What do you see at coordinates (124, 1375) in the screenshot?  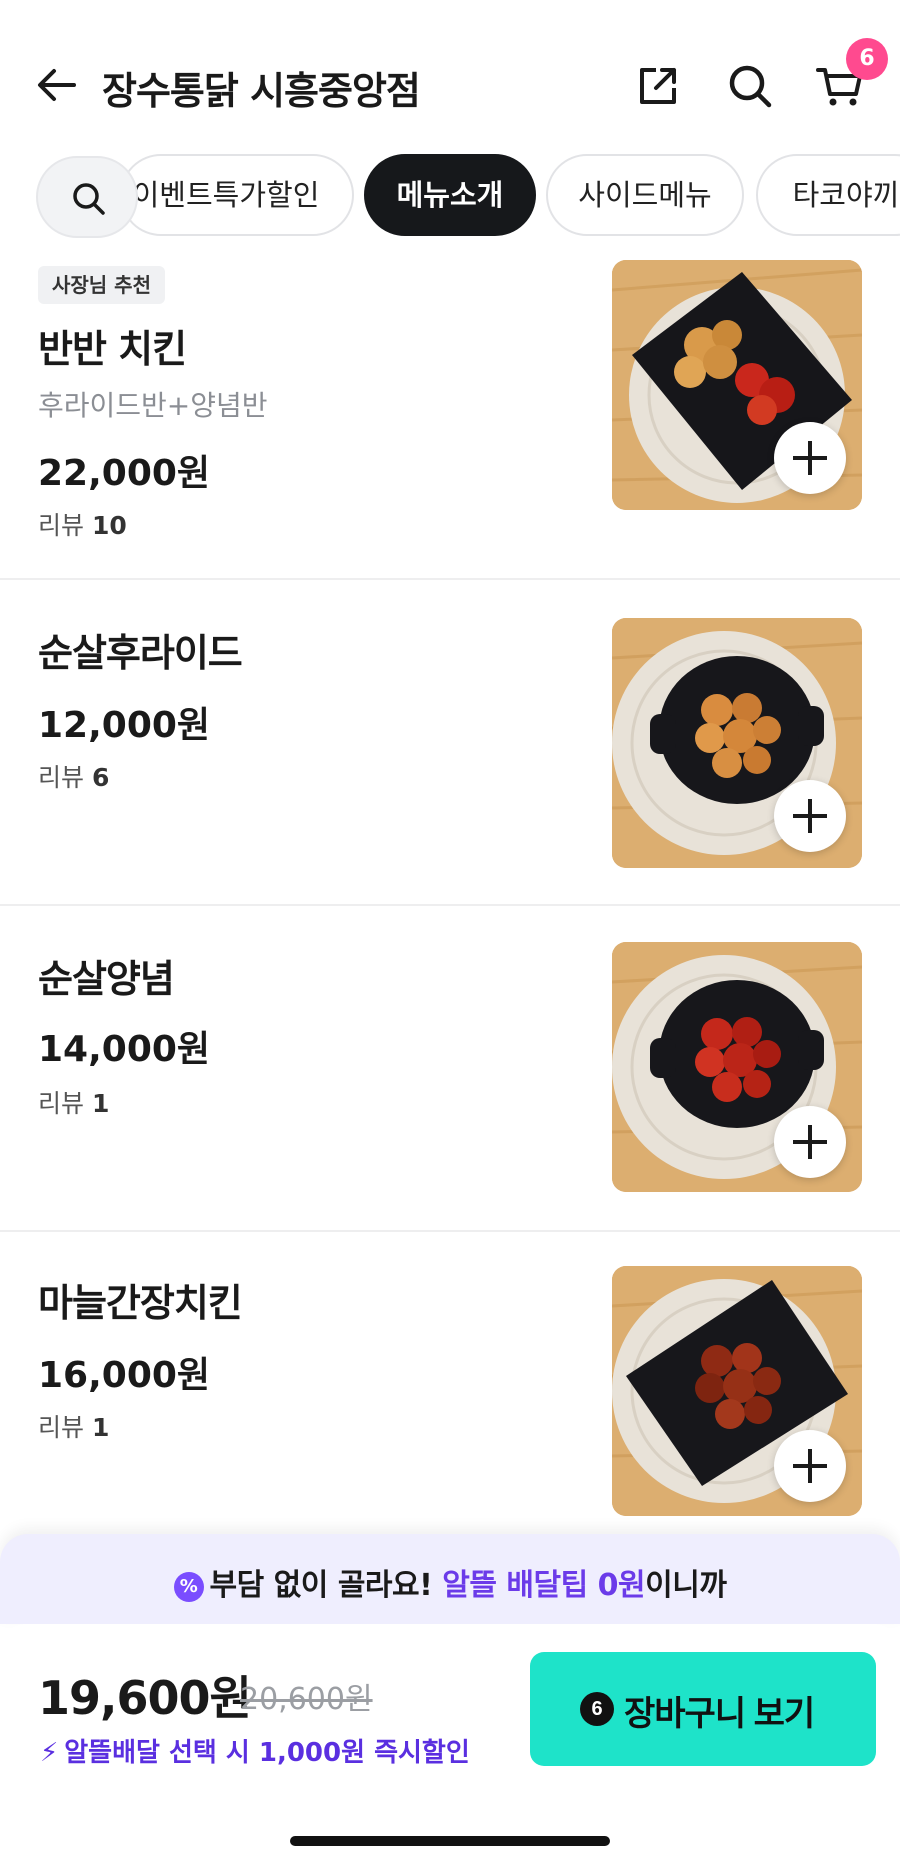 I see `item-price: 16,000원` at bounding box center [124, 1375].